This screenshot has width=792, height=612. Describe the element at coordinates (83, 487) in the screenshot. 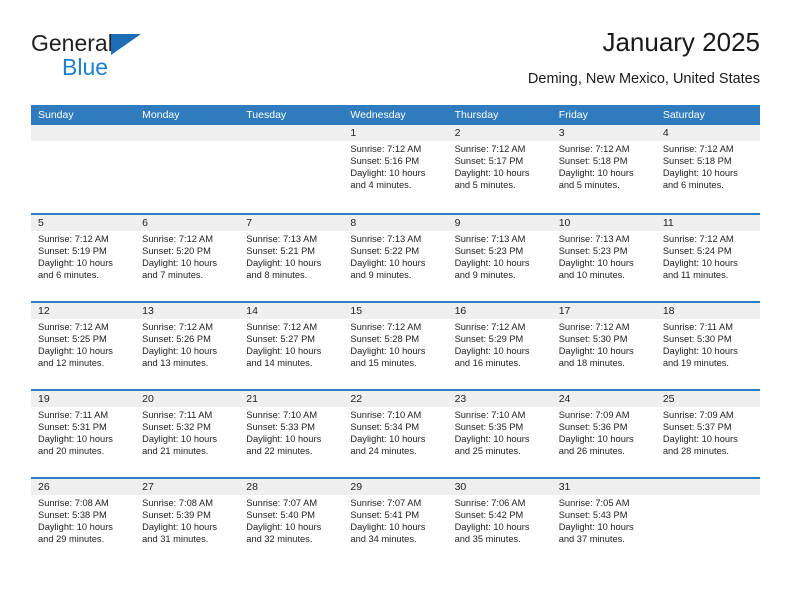

I see `day-number: 26` at that location.